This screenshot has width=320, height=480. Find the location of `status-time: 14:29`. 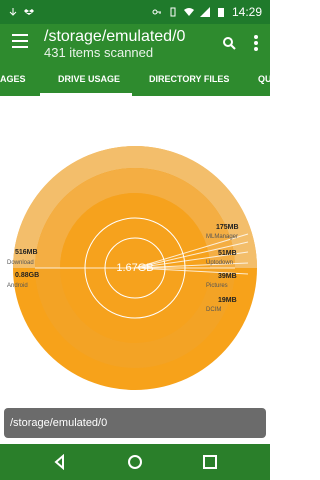

status-time: 14:29 is located at coordinates (246, 12).